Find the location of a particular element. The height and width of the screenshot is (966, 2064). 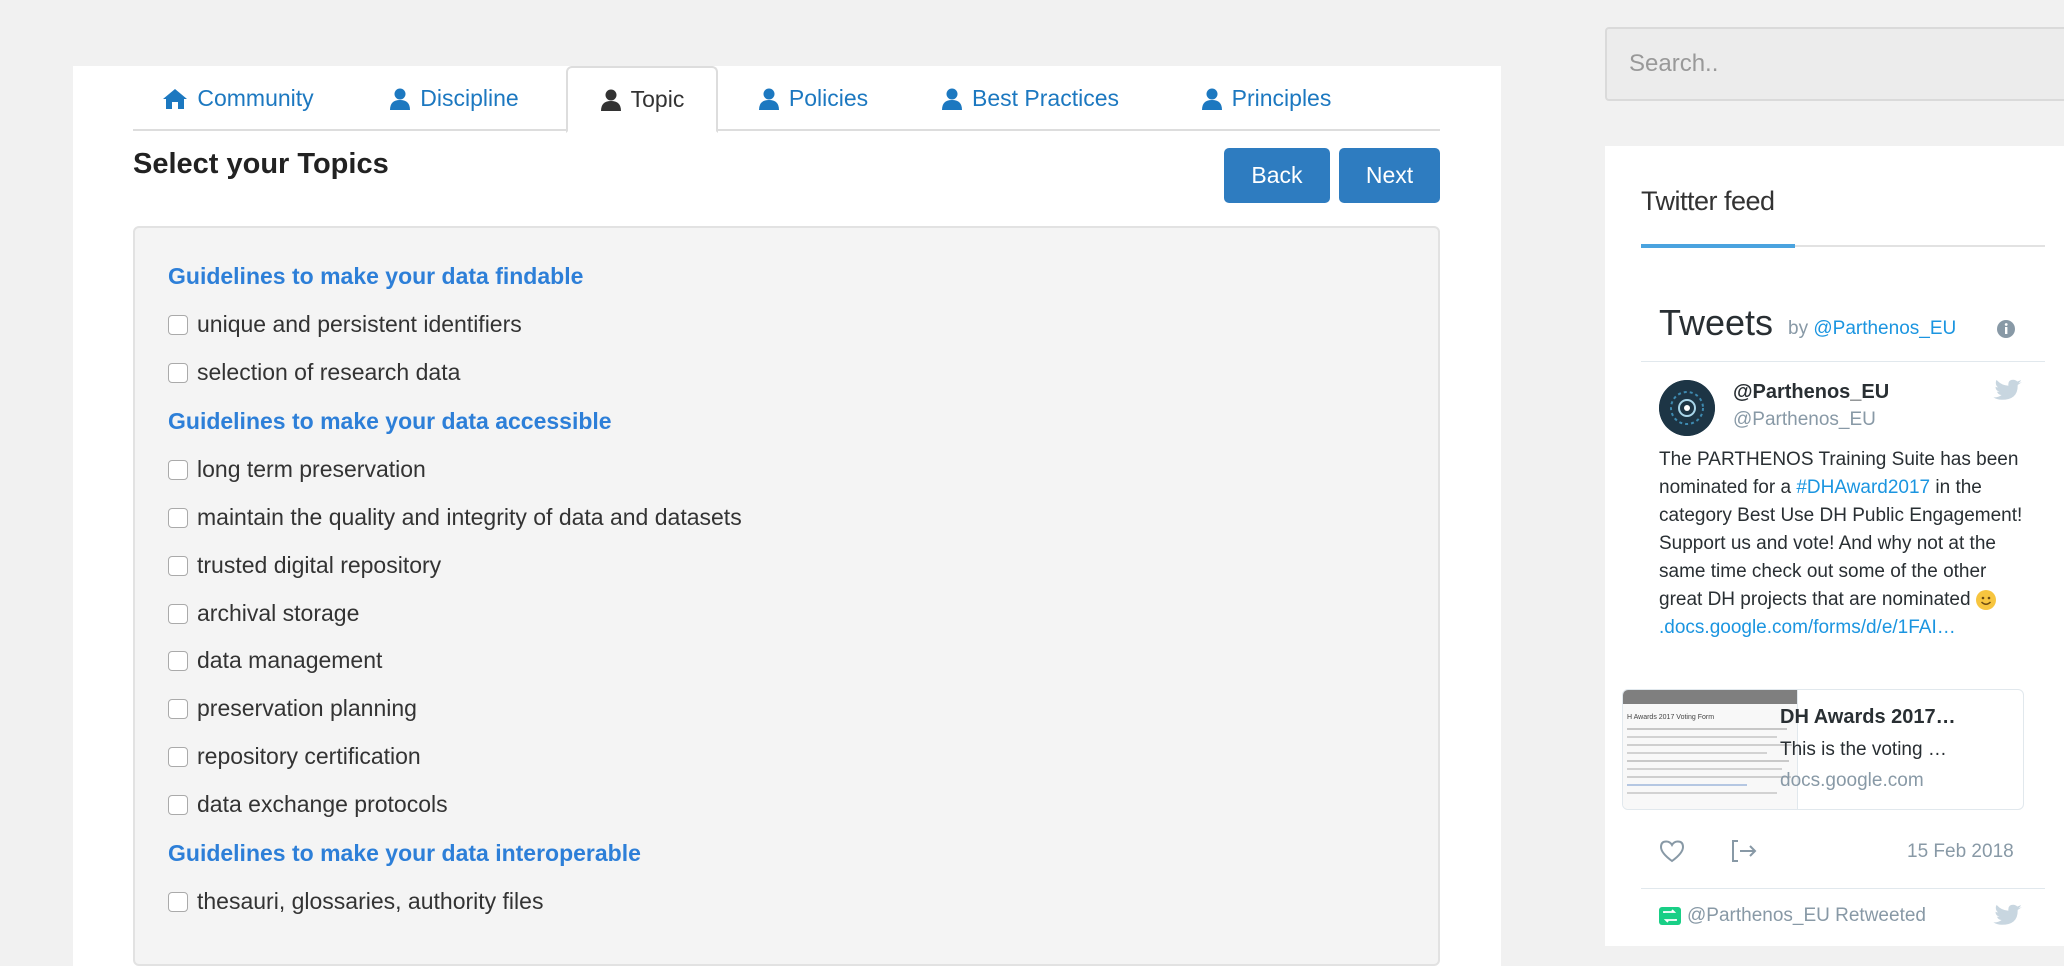

topic-checkbox-row: preservation planning is located at coordinates (292, 708).